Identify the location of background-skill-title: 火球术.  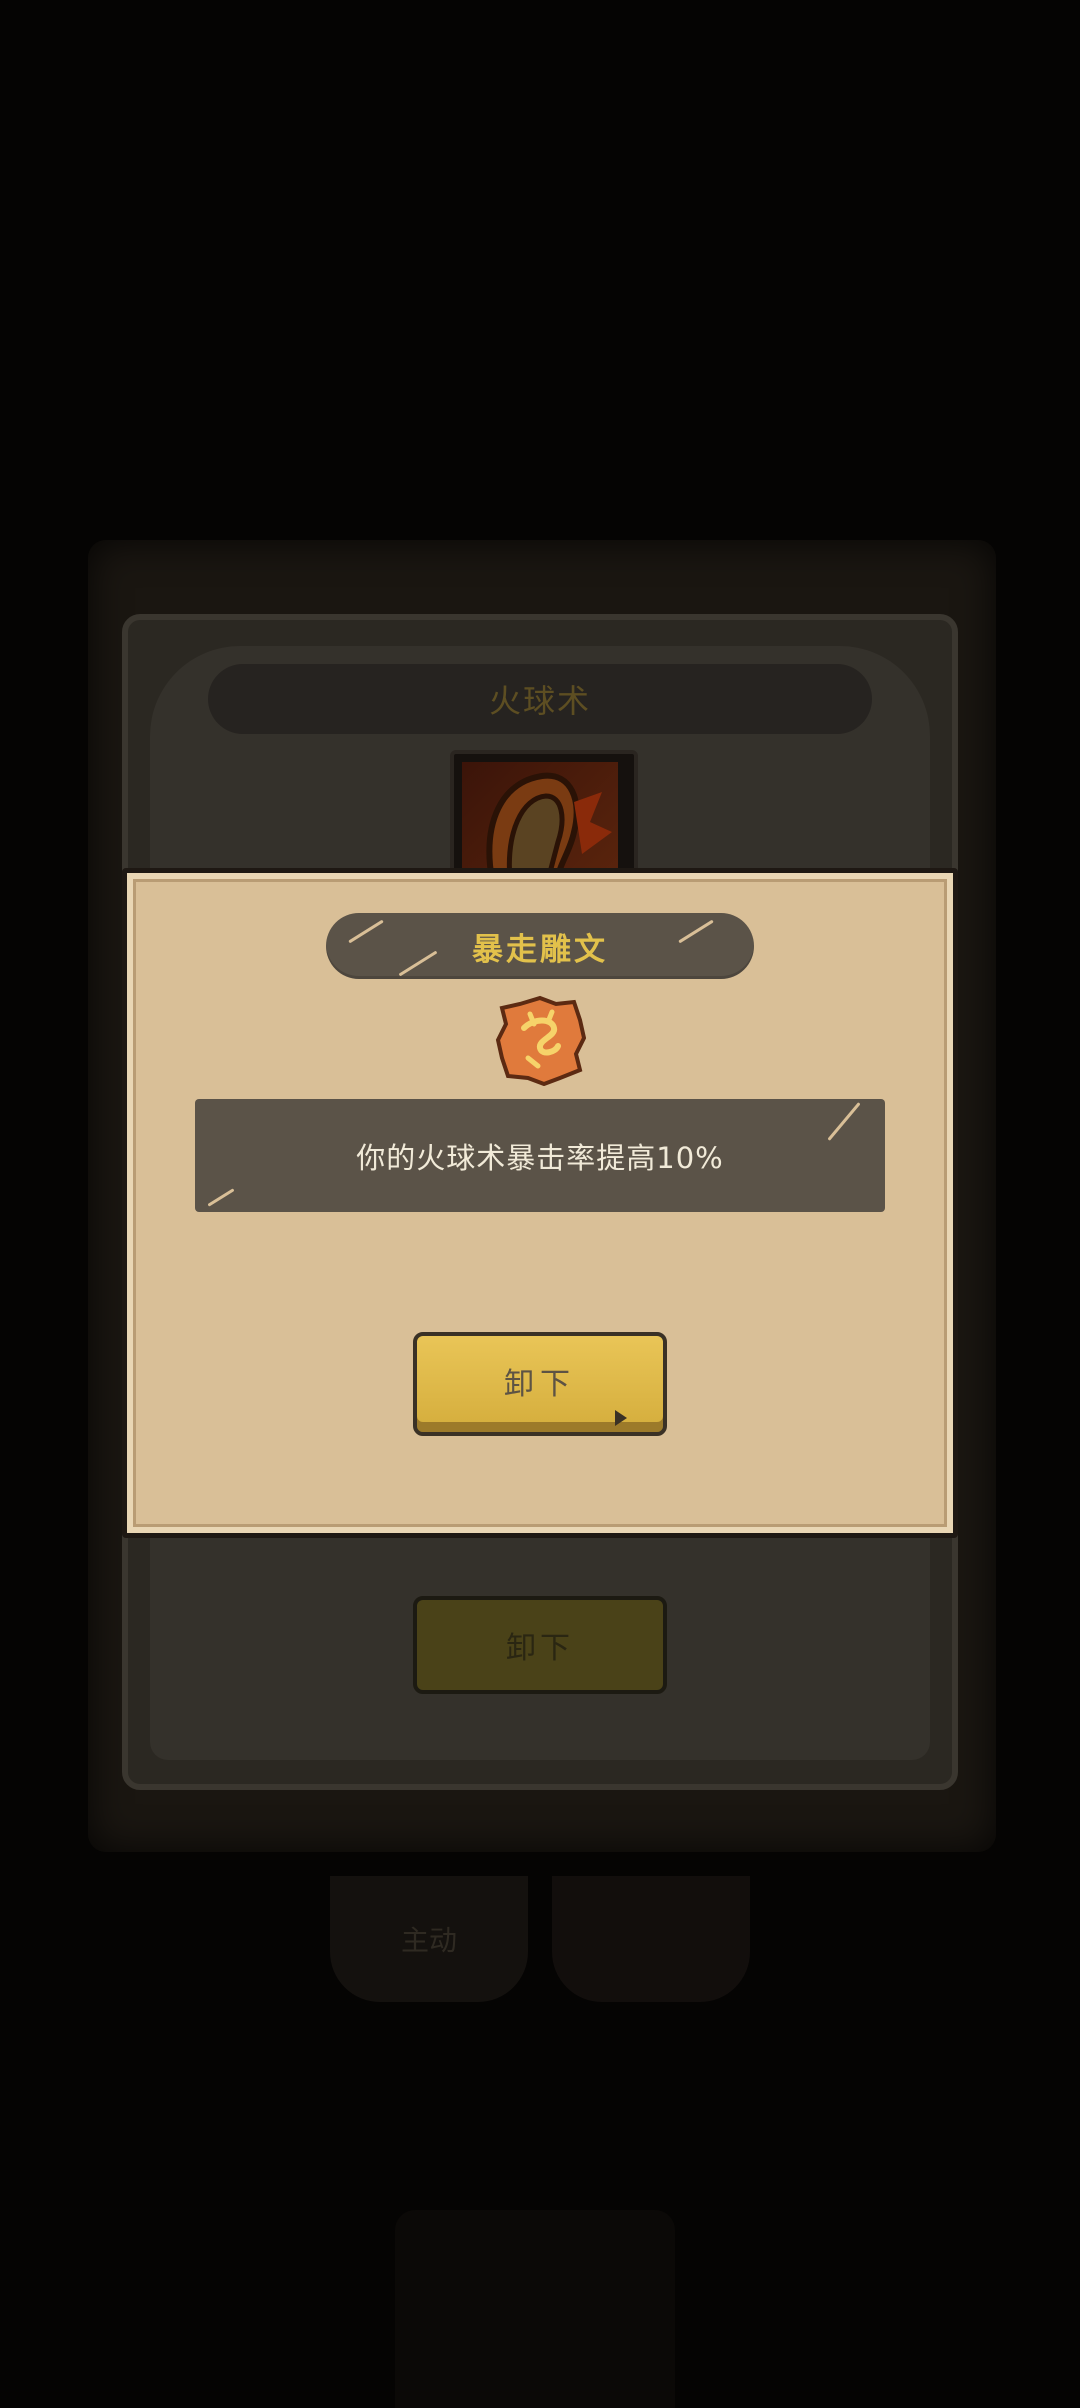
(539, 701).